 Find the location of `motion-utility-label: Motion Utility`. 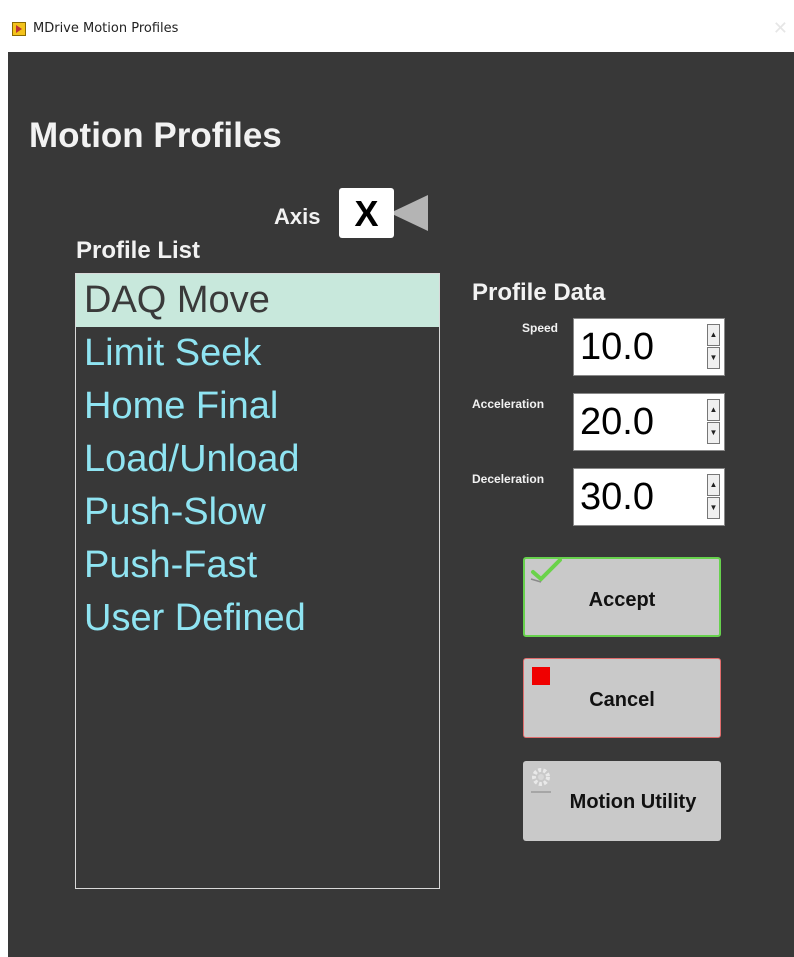

motion-utility-label: Motion Utility is located at coordinates (633, 802).